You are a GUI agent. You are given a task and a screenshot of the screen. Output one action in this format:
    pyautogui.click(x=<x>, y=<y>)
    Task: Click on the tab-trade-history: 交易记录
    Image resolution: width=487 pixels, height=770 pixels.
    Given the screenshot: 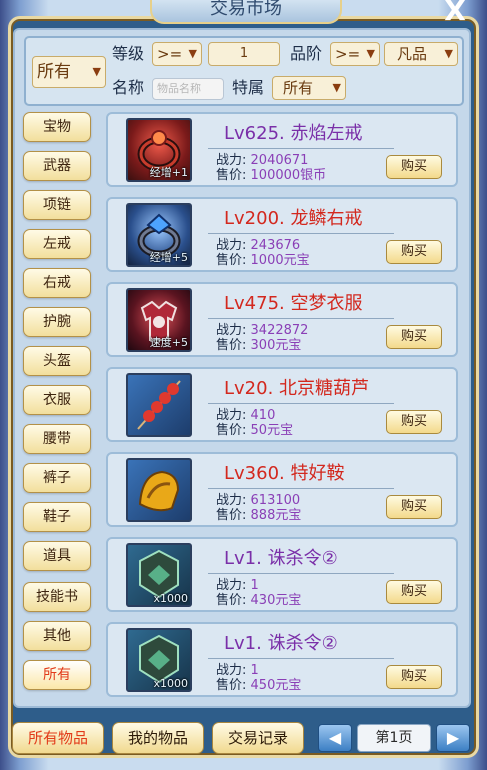 What is the action you would take?
    pyautogui.click(x=258, y=738)
    